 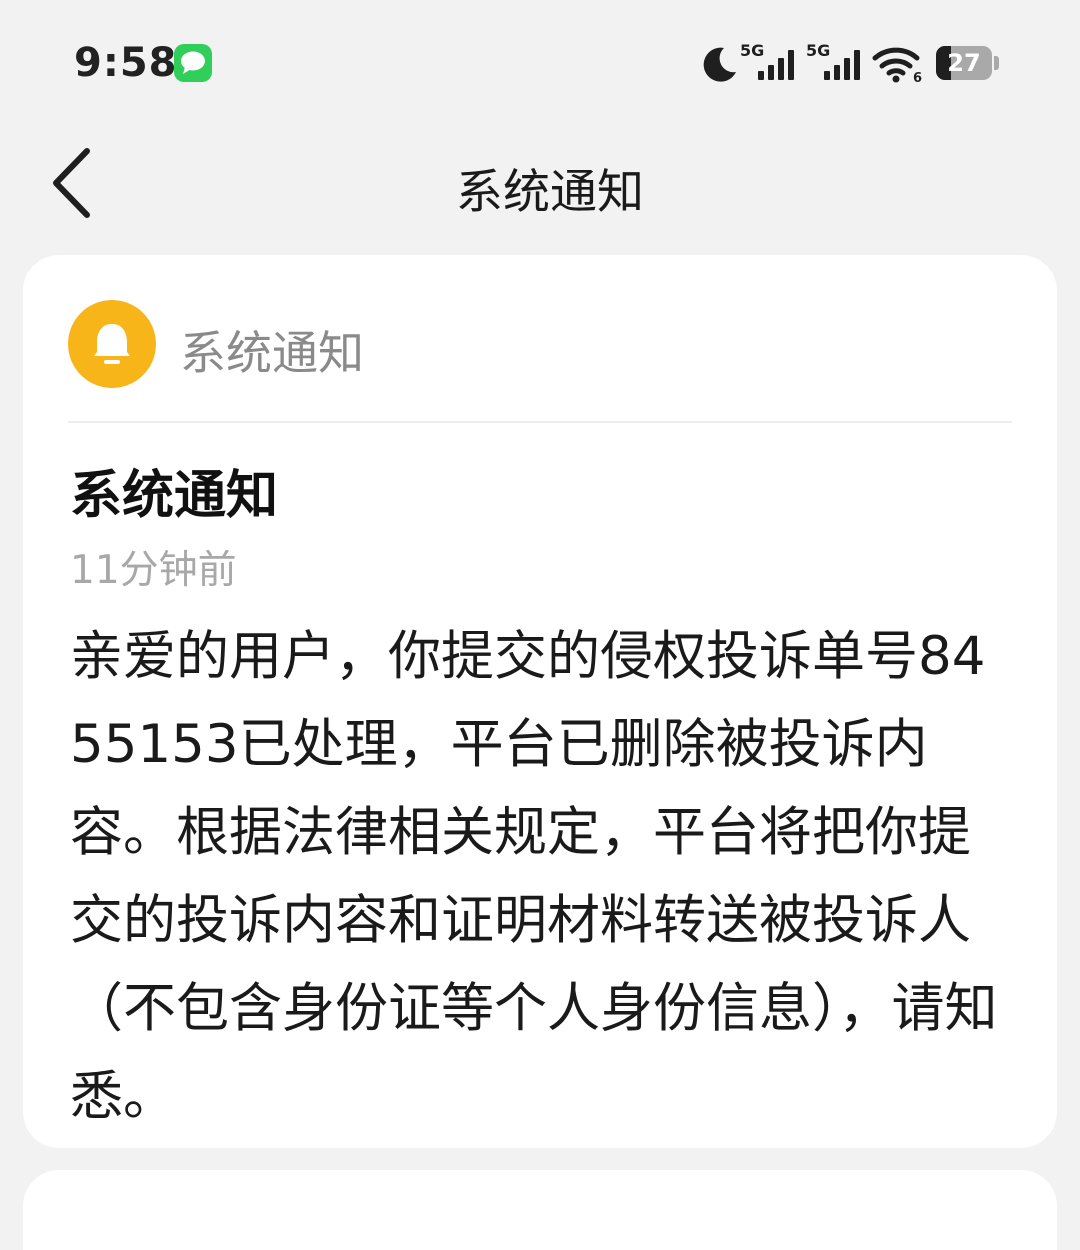 What do you see at coordinates (272, 353) in the screenshot?
I see `sender-name: 系统通知` at bounding box center [272, 353].